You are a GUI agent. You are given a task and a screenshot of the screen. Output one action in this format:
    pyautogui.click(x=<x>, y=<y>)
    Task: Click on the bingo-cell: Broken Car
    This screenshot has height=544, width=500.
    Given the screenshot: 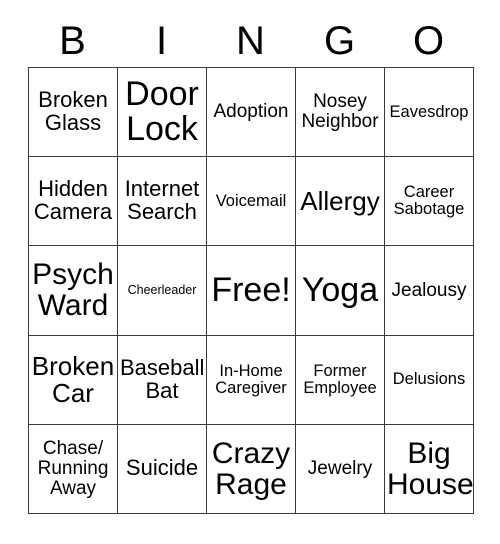 What is the action you would take?
    pyautogui.click(x=73, y=379)
    